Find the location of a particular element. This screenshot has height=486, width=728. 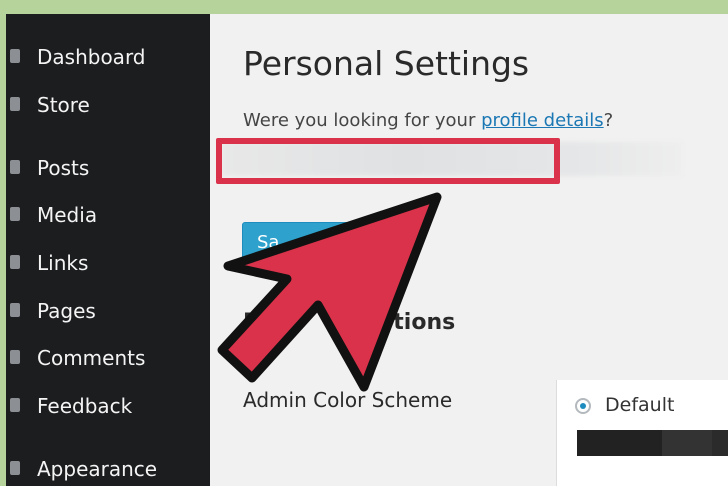

posts-icon is located at coordinates (15, 167).